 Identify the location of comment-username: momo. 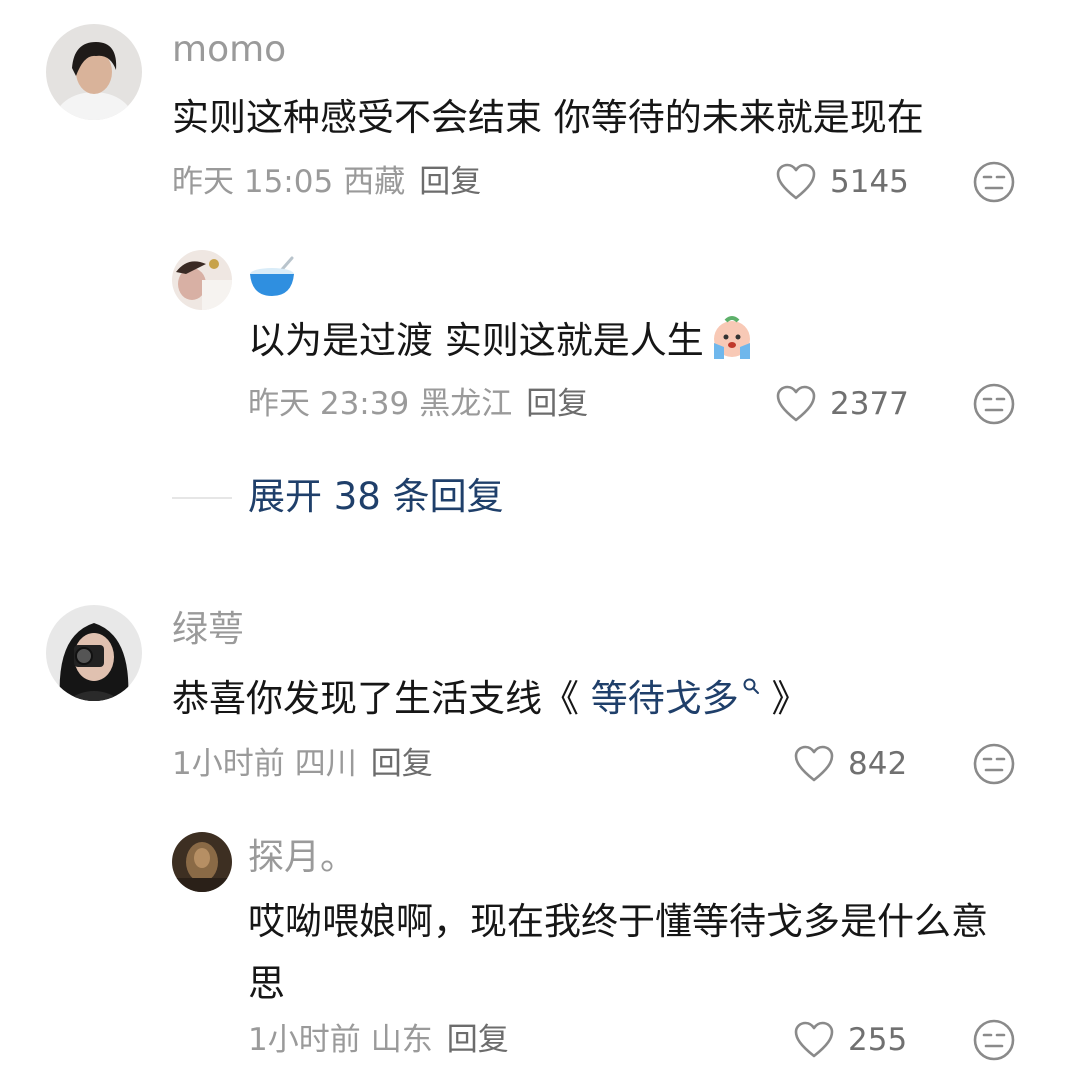
(229, 50).